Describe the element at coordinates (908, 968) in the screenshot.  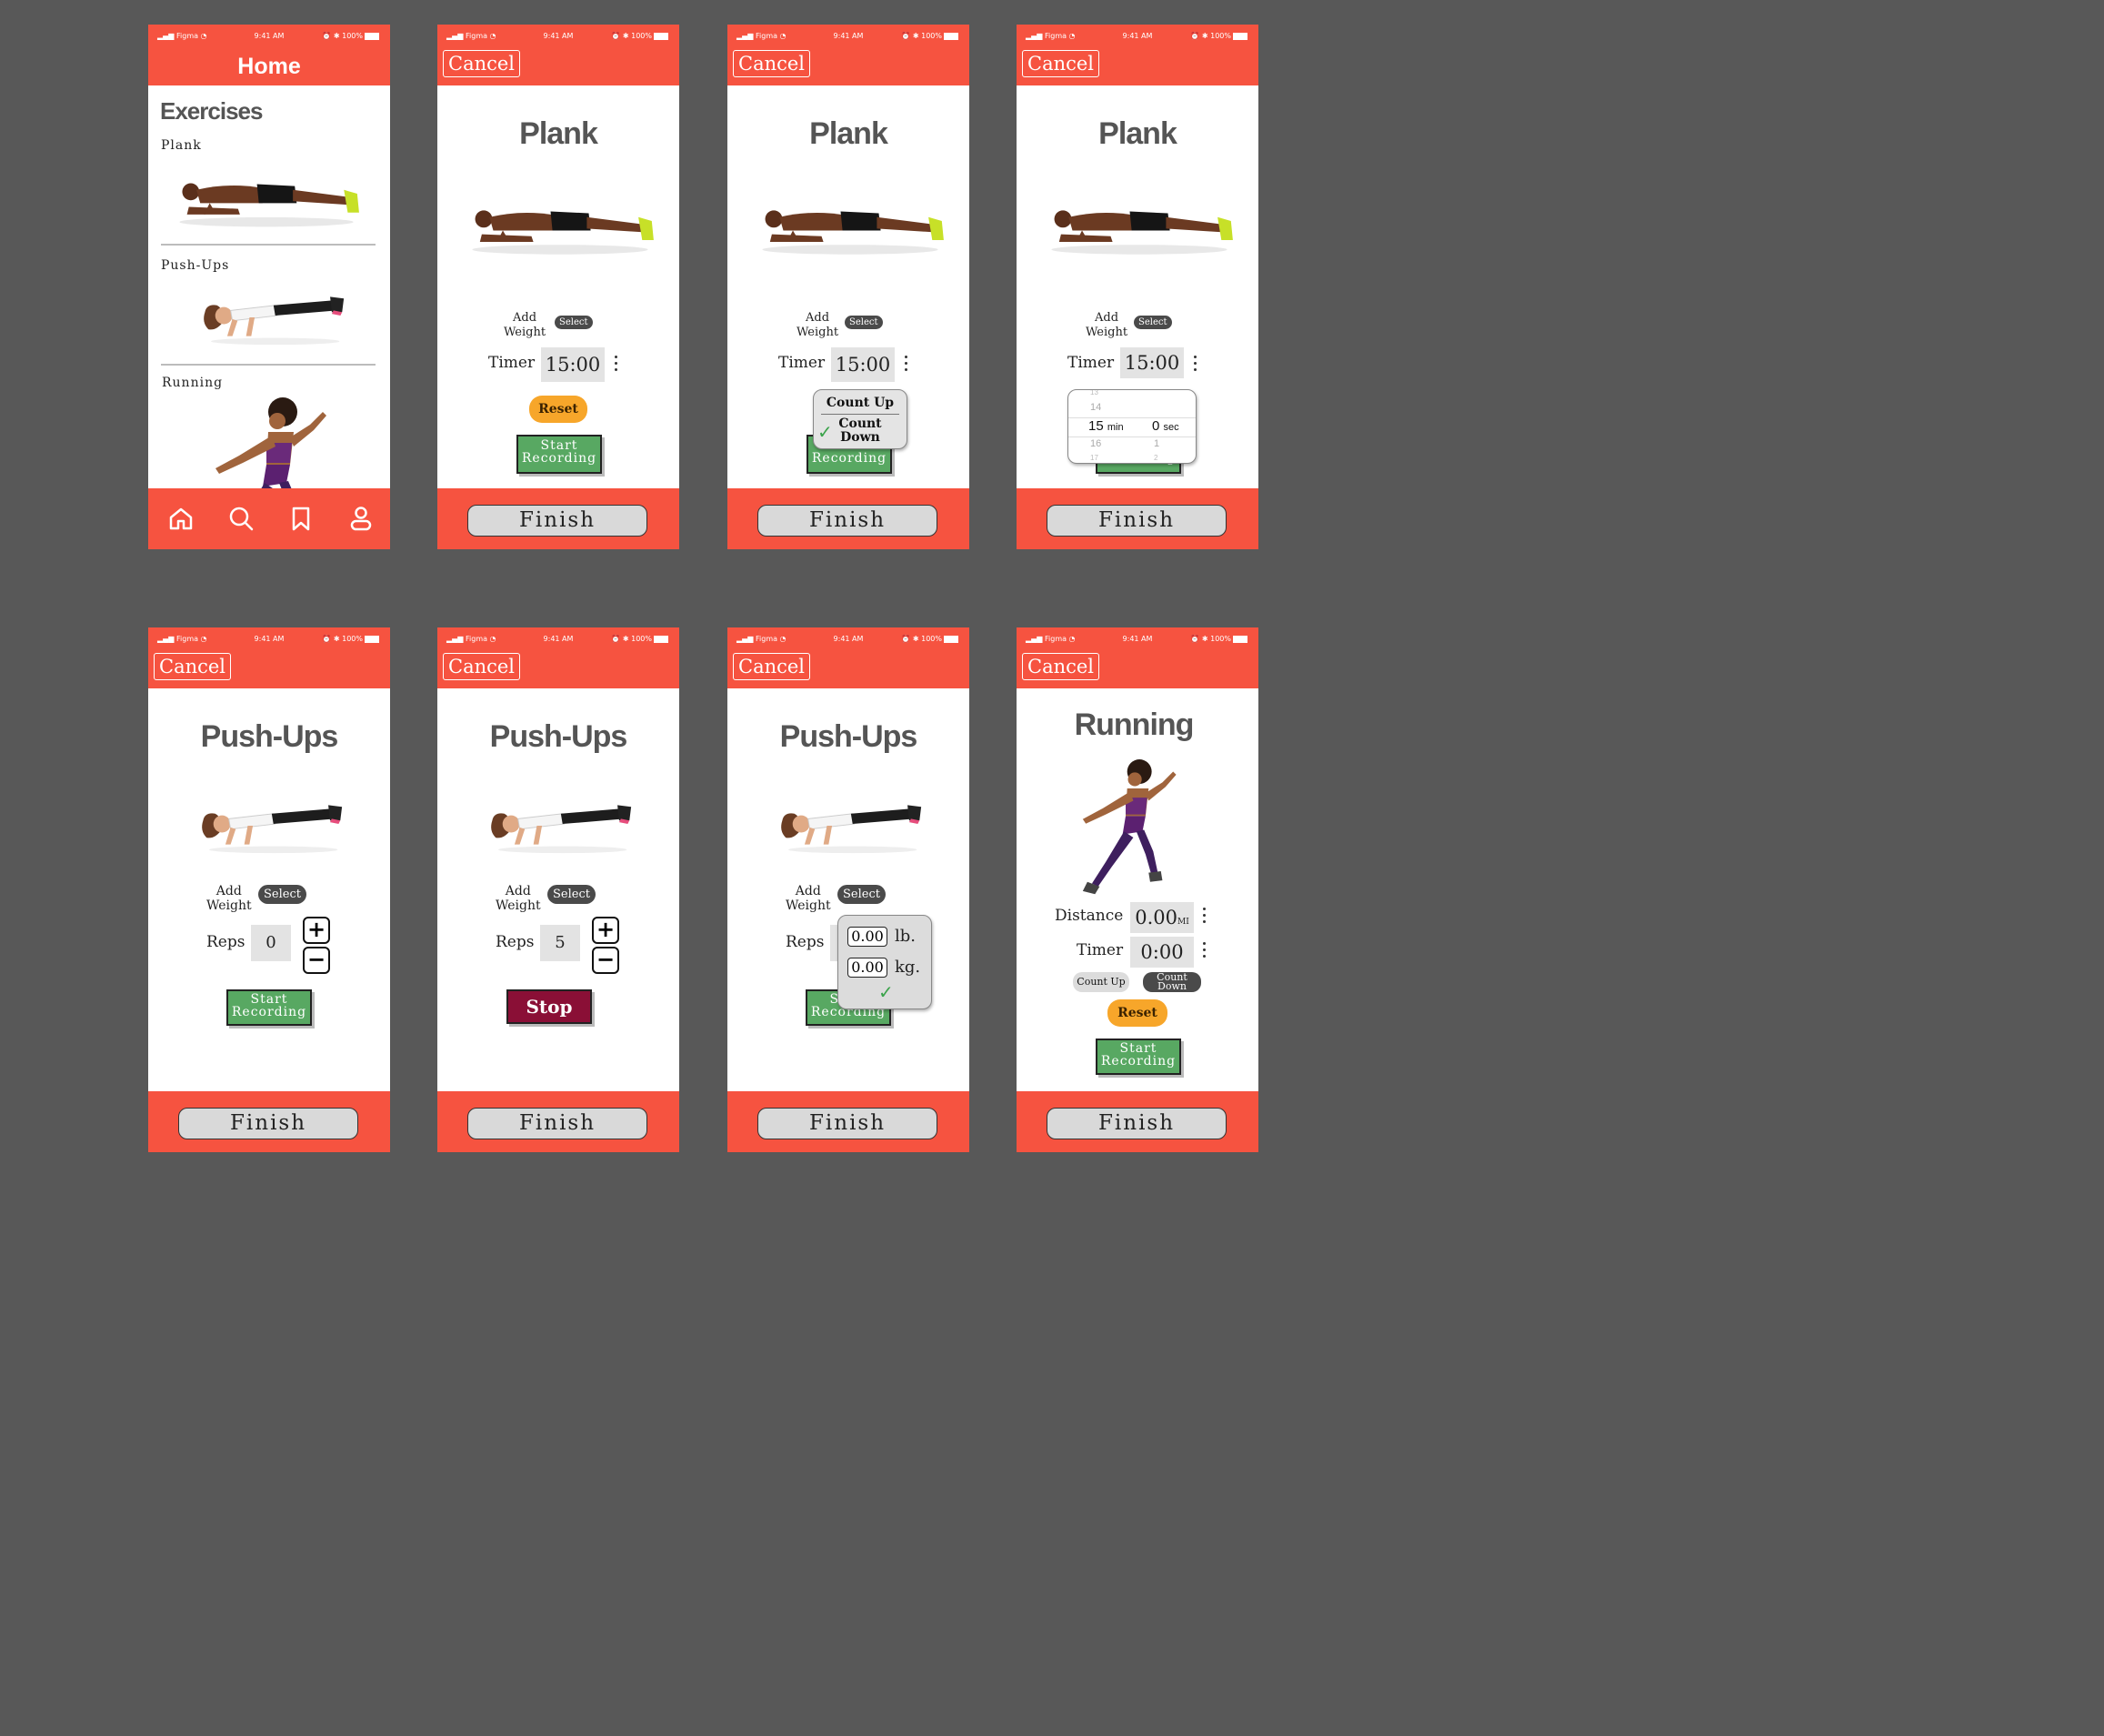
I see `kg-unit: kg.` at that location.